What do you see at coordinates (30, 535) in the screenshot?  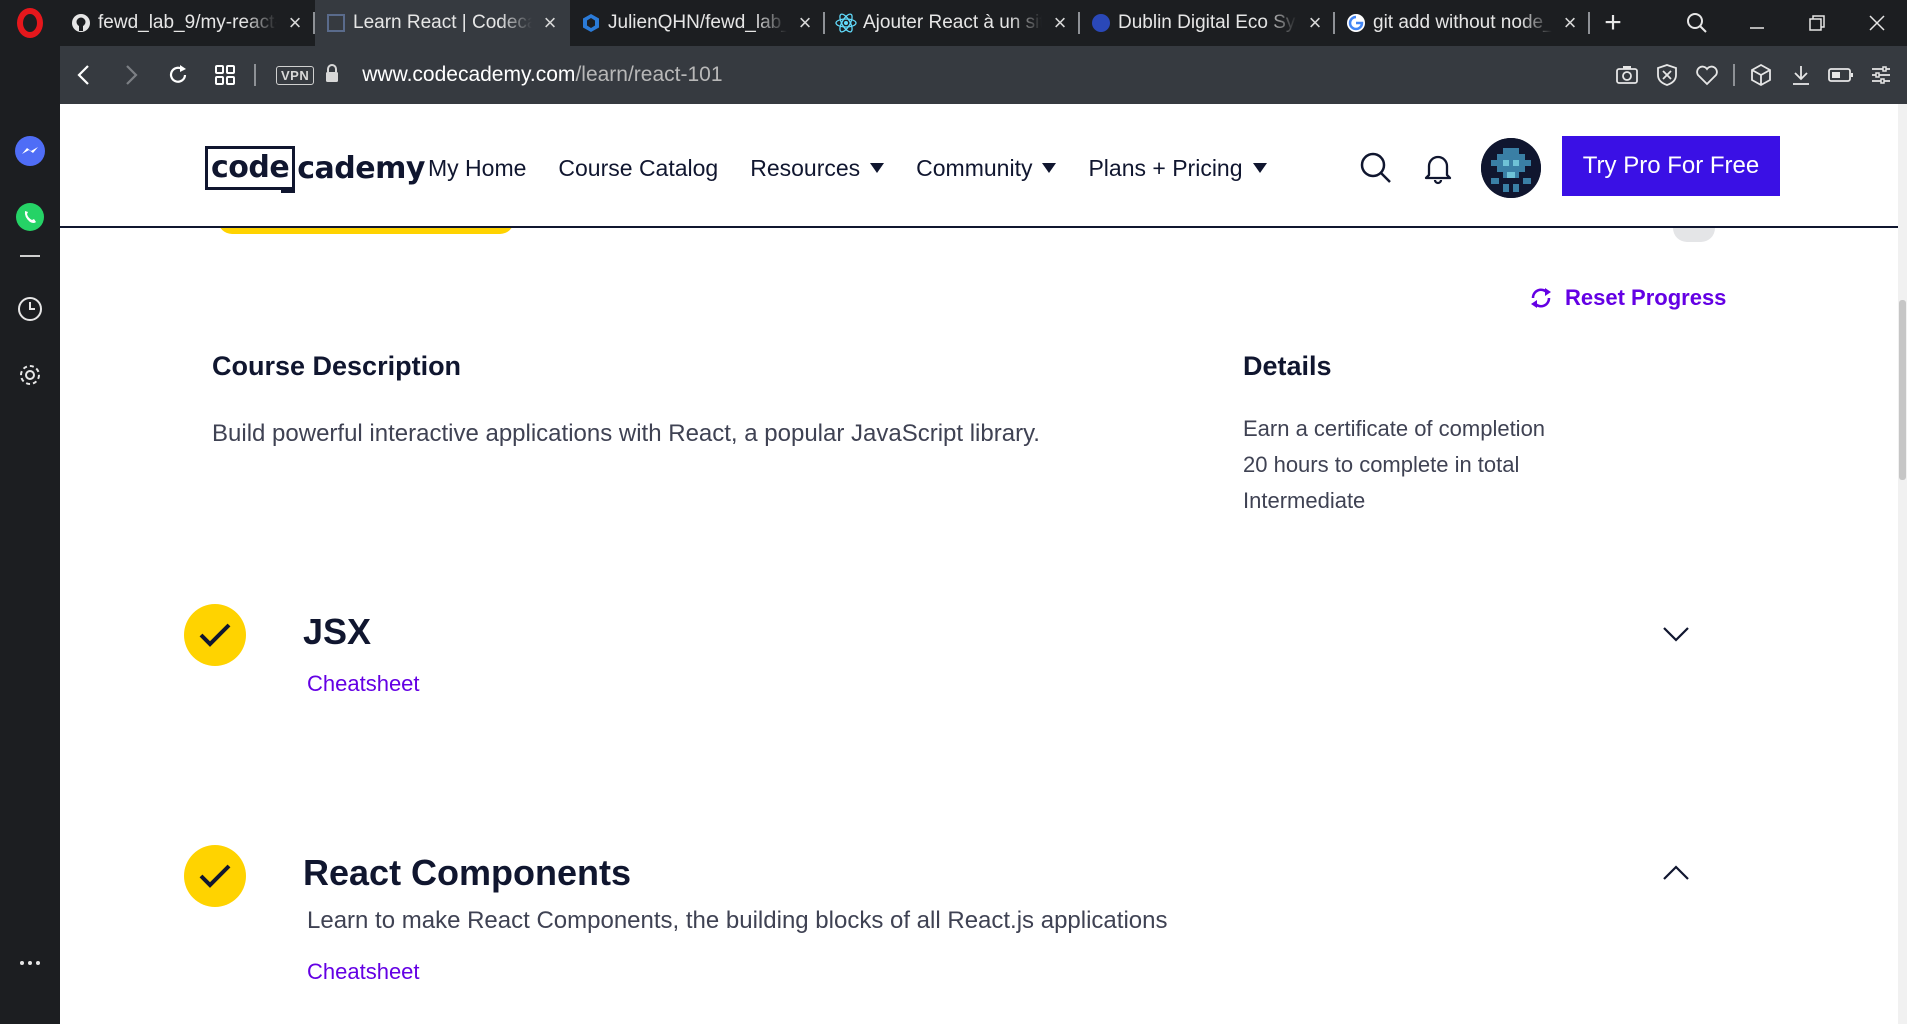 I see `browser-sidebar` at bounding box center [30, 535].